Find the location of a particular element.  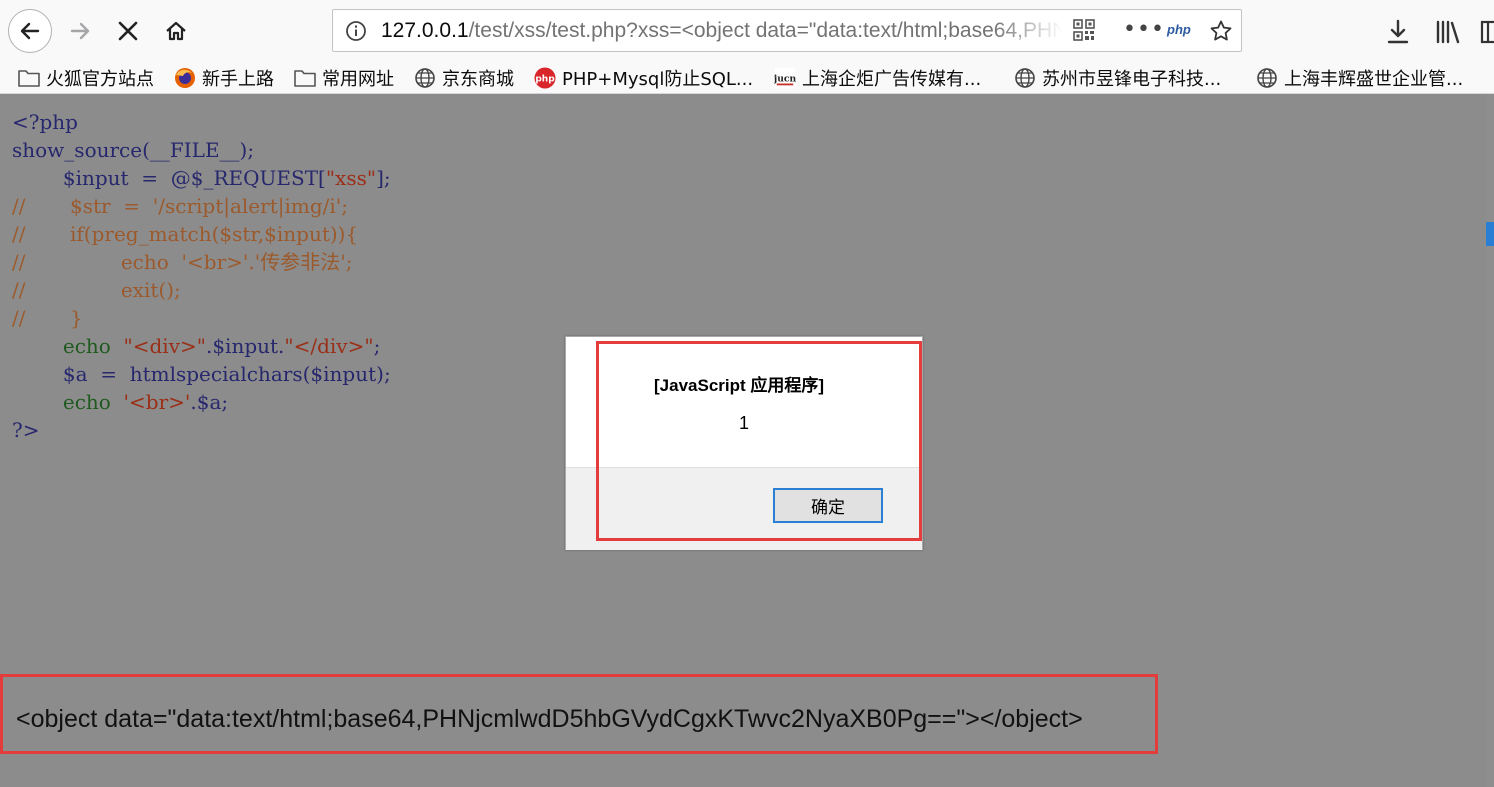

code-string: "<div>" is located at coordinates (164, 346).